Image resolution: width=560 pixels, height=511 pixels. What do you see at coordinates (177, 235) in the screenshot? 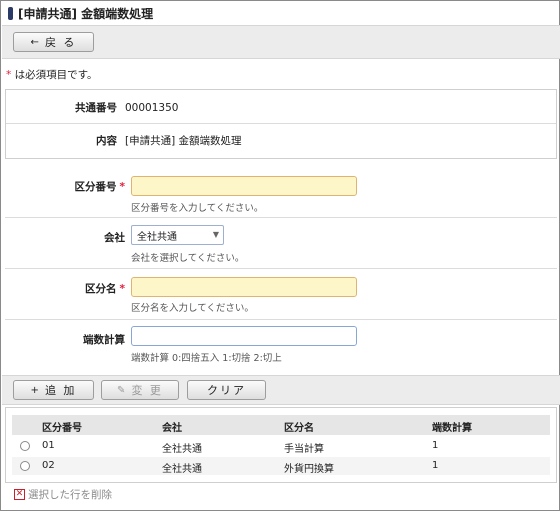
I see `company-select: 全社共通 ▼` at bounding box center [177, 235].